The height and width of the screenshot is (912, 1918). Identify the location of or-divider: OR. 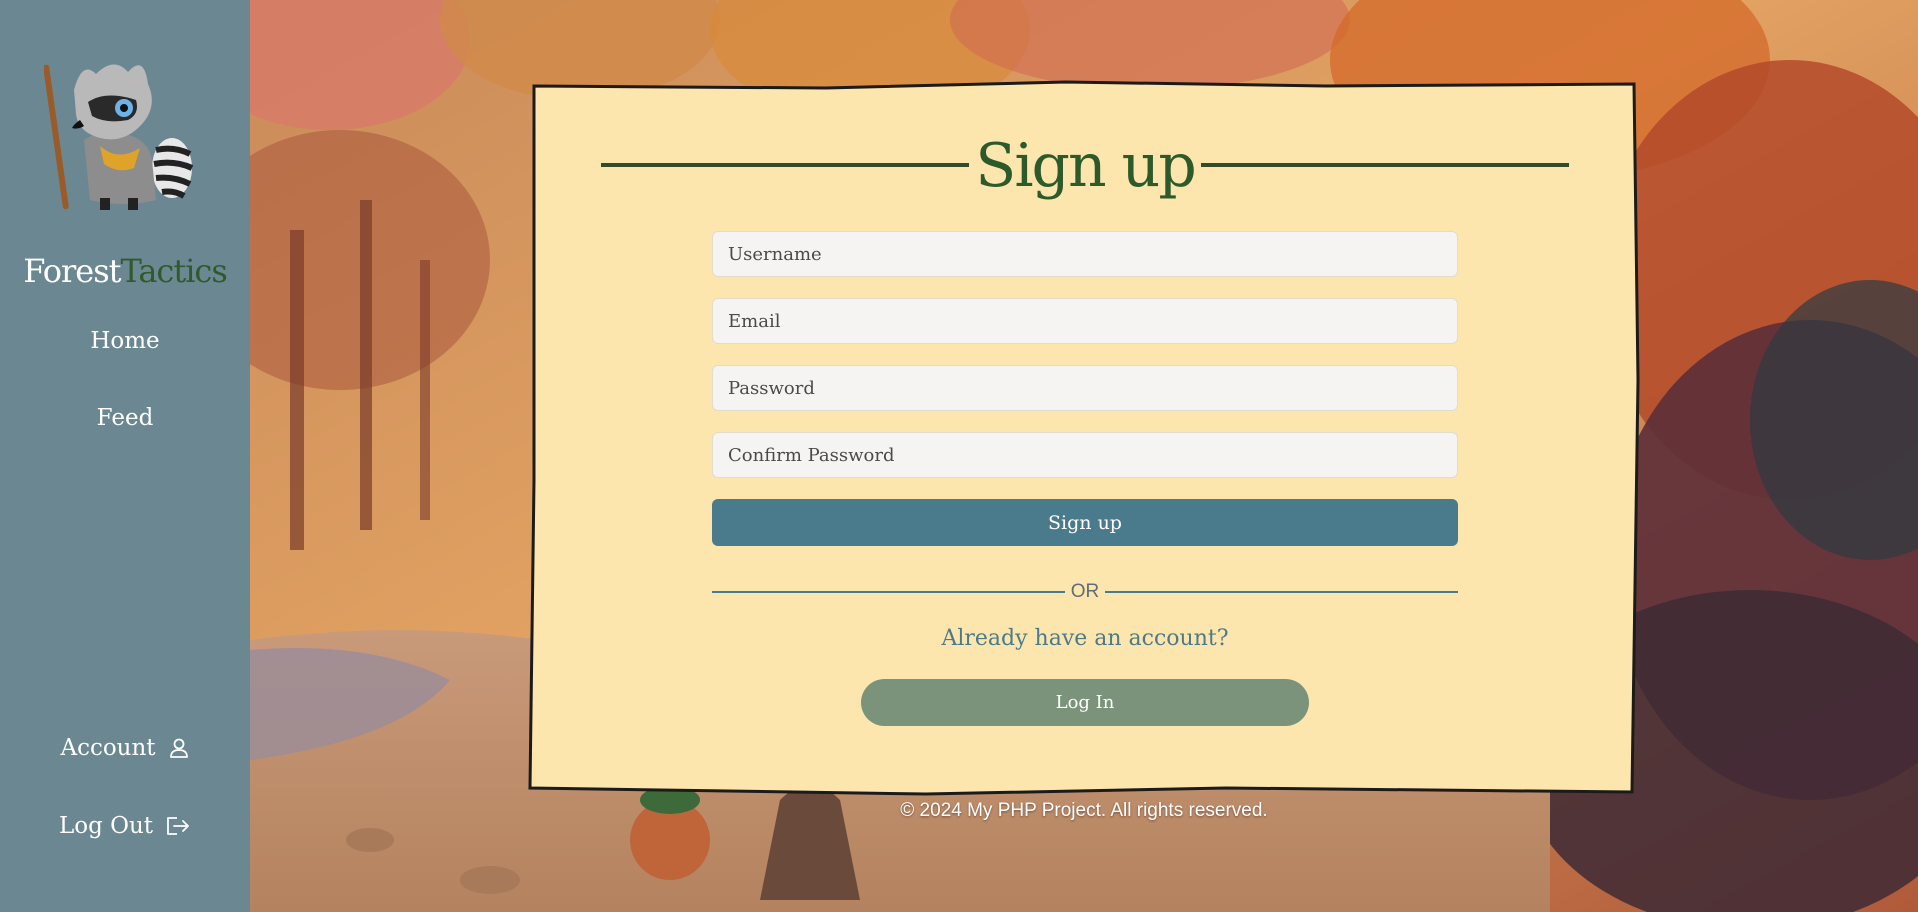
(1085, 592).